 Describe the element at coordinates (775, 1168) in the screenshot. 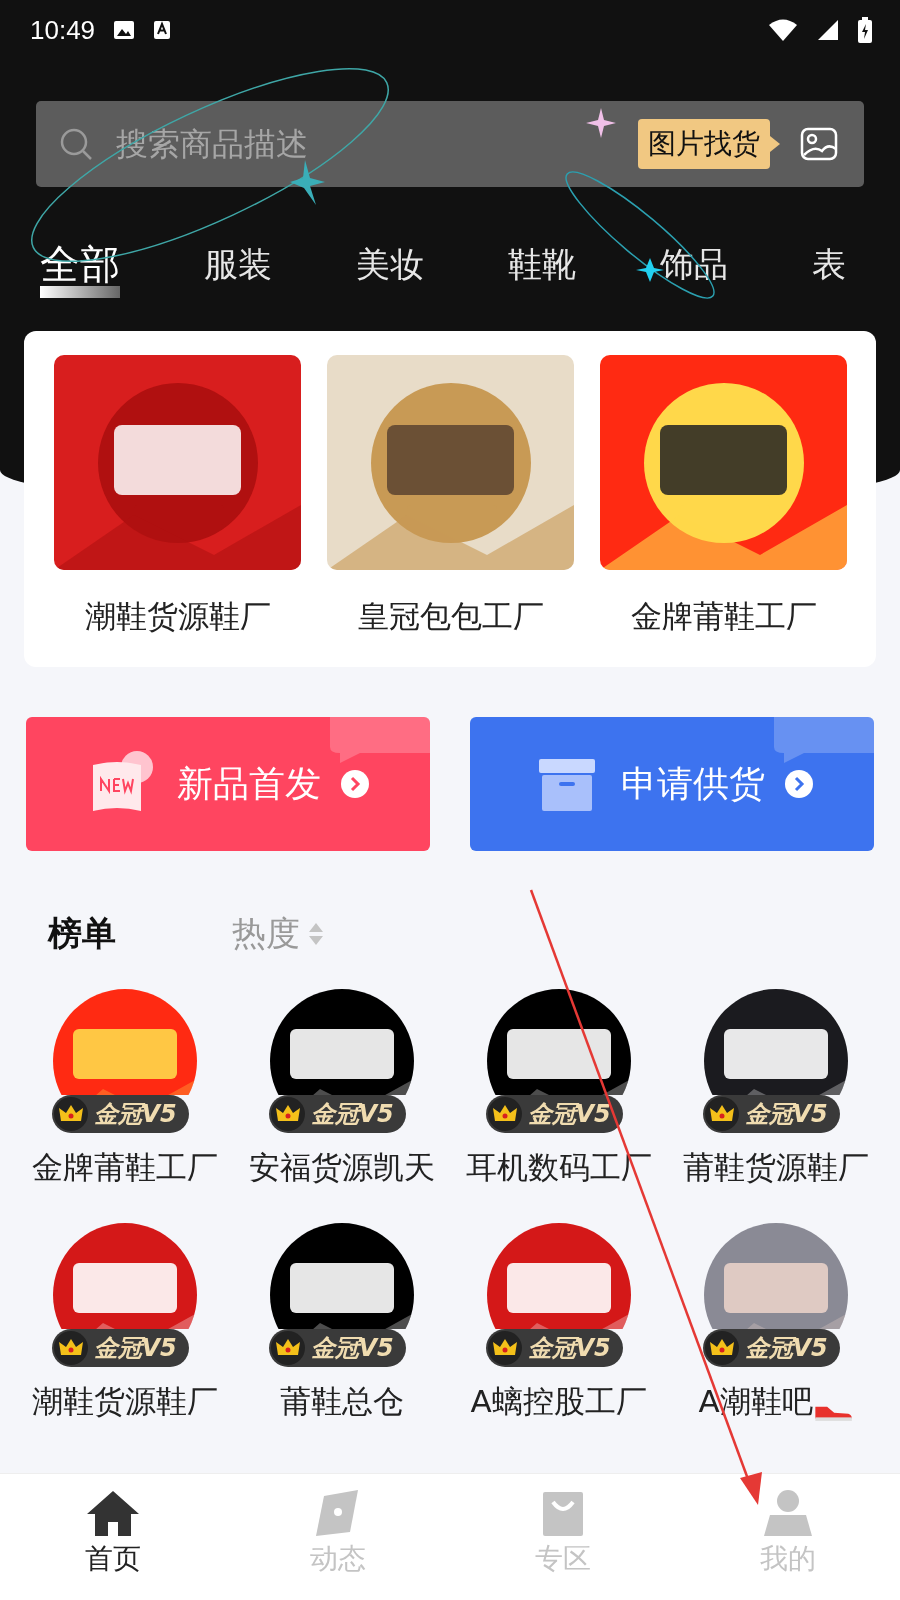

I see `shop-name: 莆鞋货源鞋厂` at that location.